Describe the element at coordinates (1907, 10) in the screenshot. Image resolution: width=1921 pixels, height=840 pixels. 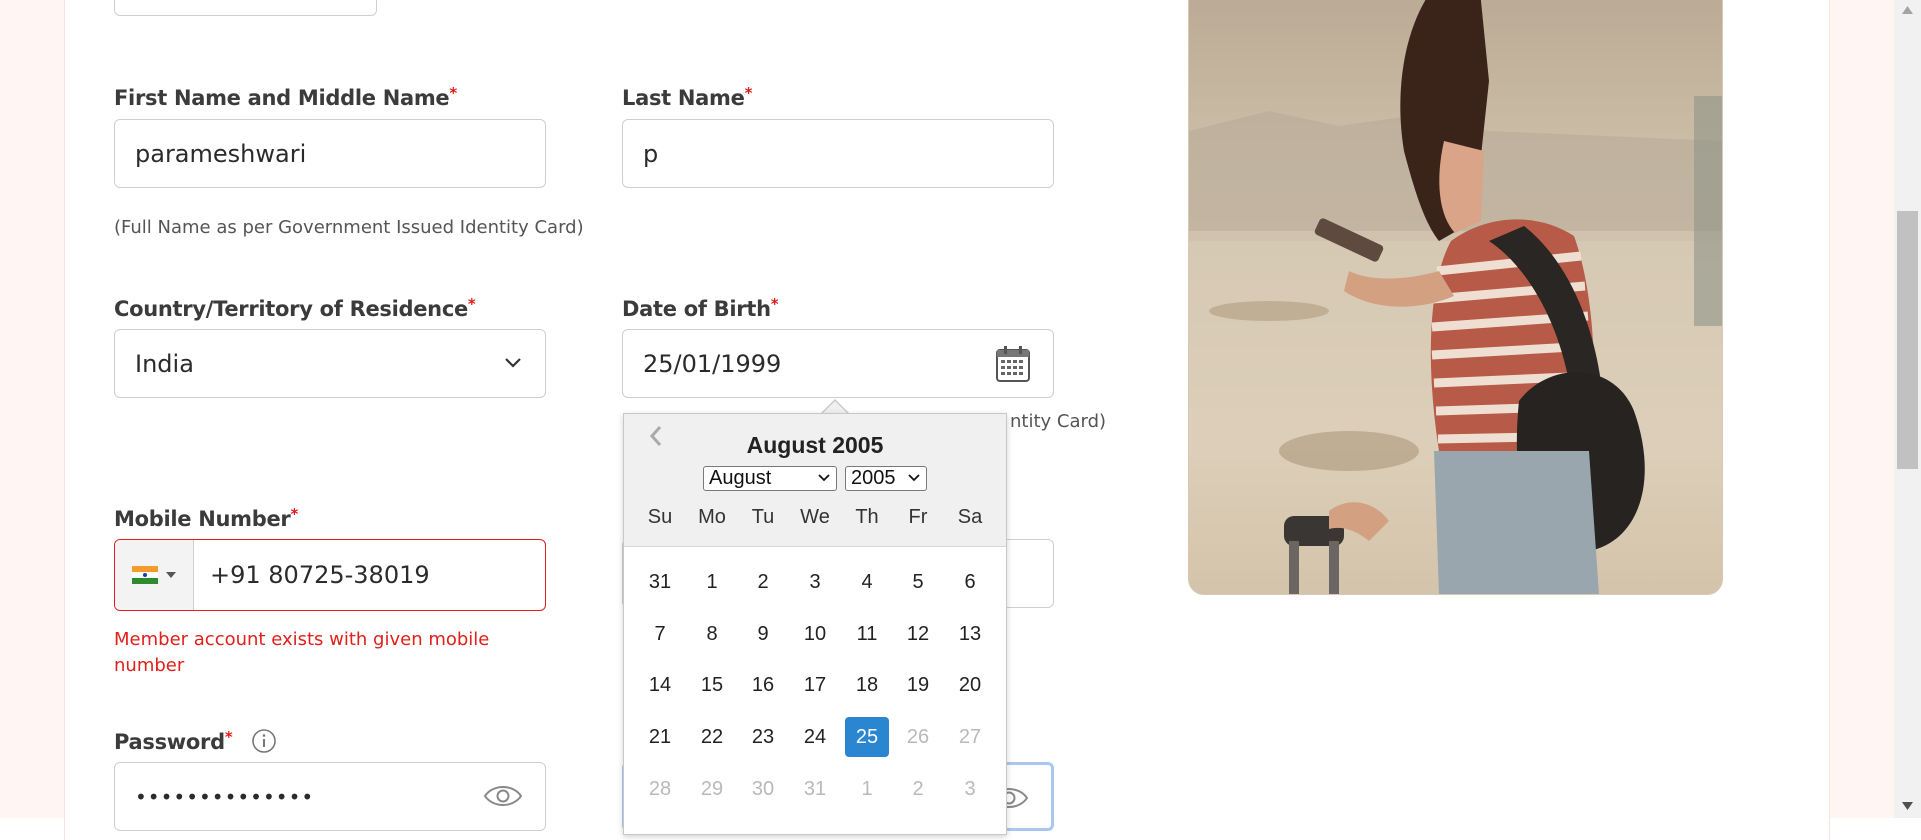
I see `scroll-up-arrow-icon` at that location.